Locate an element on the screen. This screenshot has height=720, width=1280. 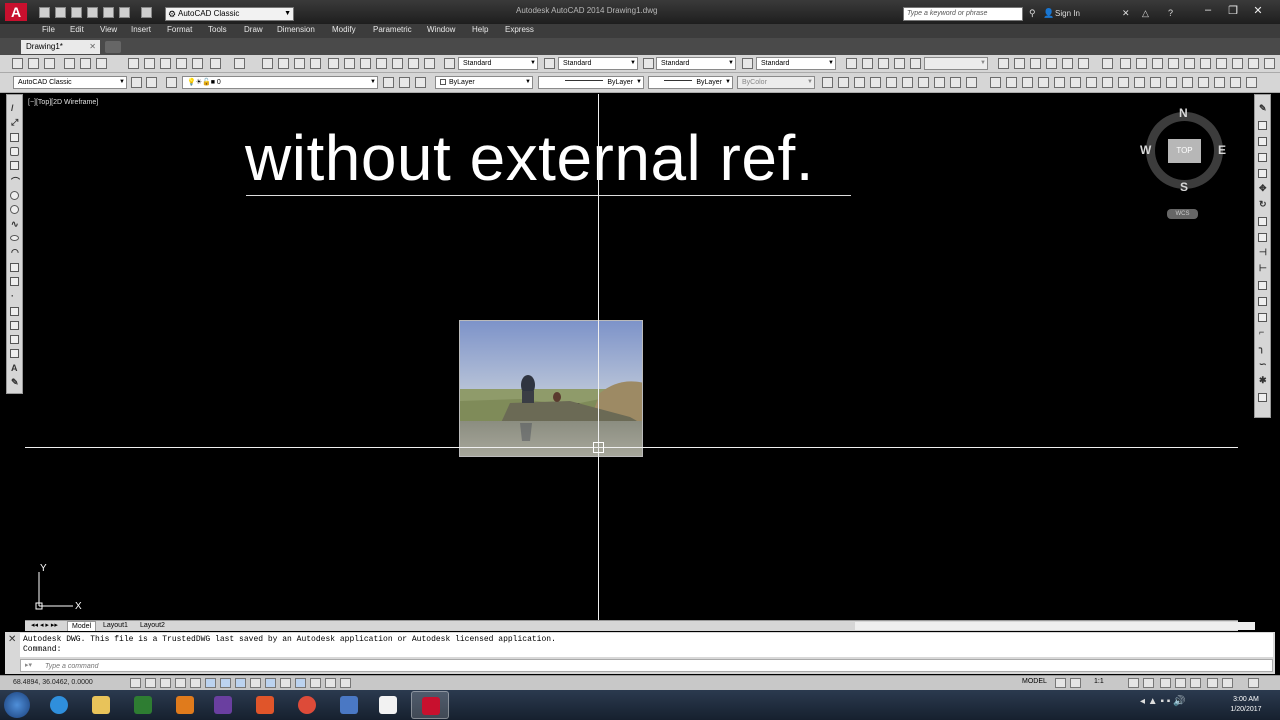
transparency-icon is located at coordinates (300, 683).